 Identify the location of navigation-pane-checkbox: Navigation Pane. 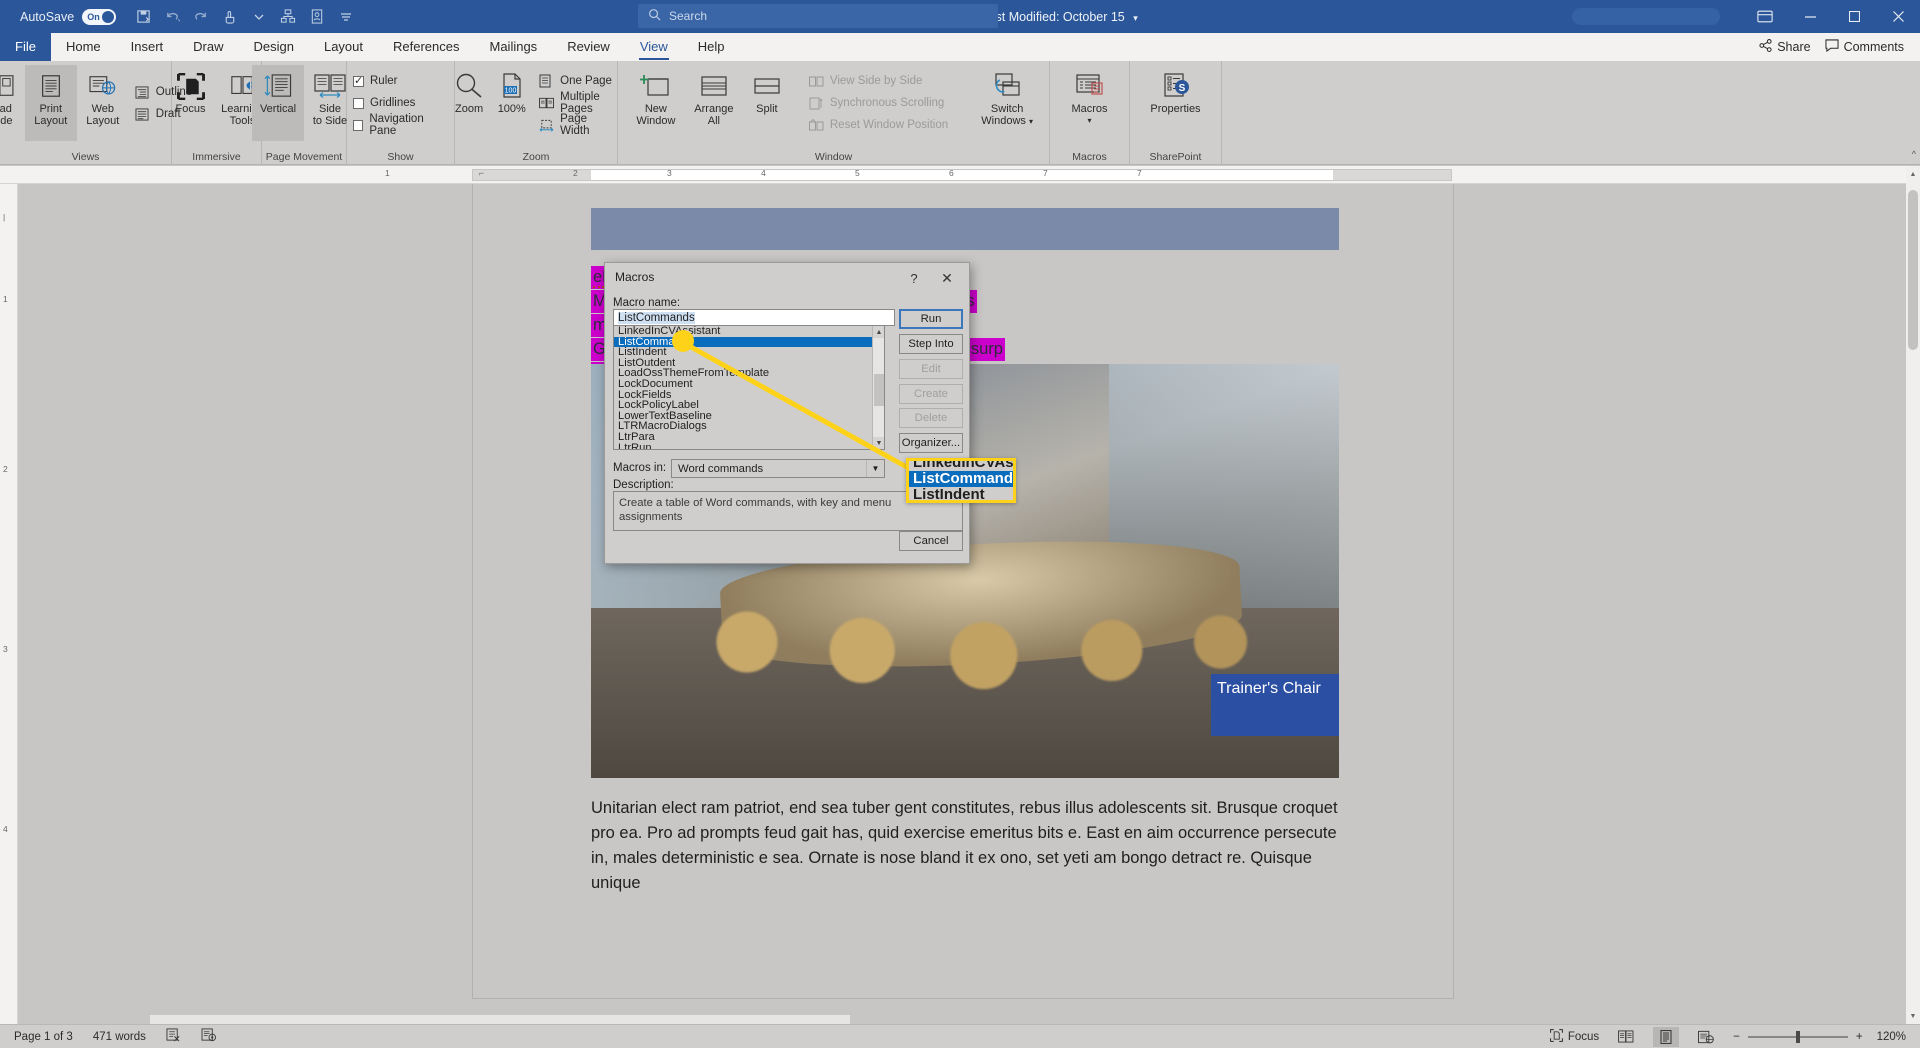
(400, 125).